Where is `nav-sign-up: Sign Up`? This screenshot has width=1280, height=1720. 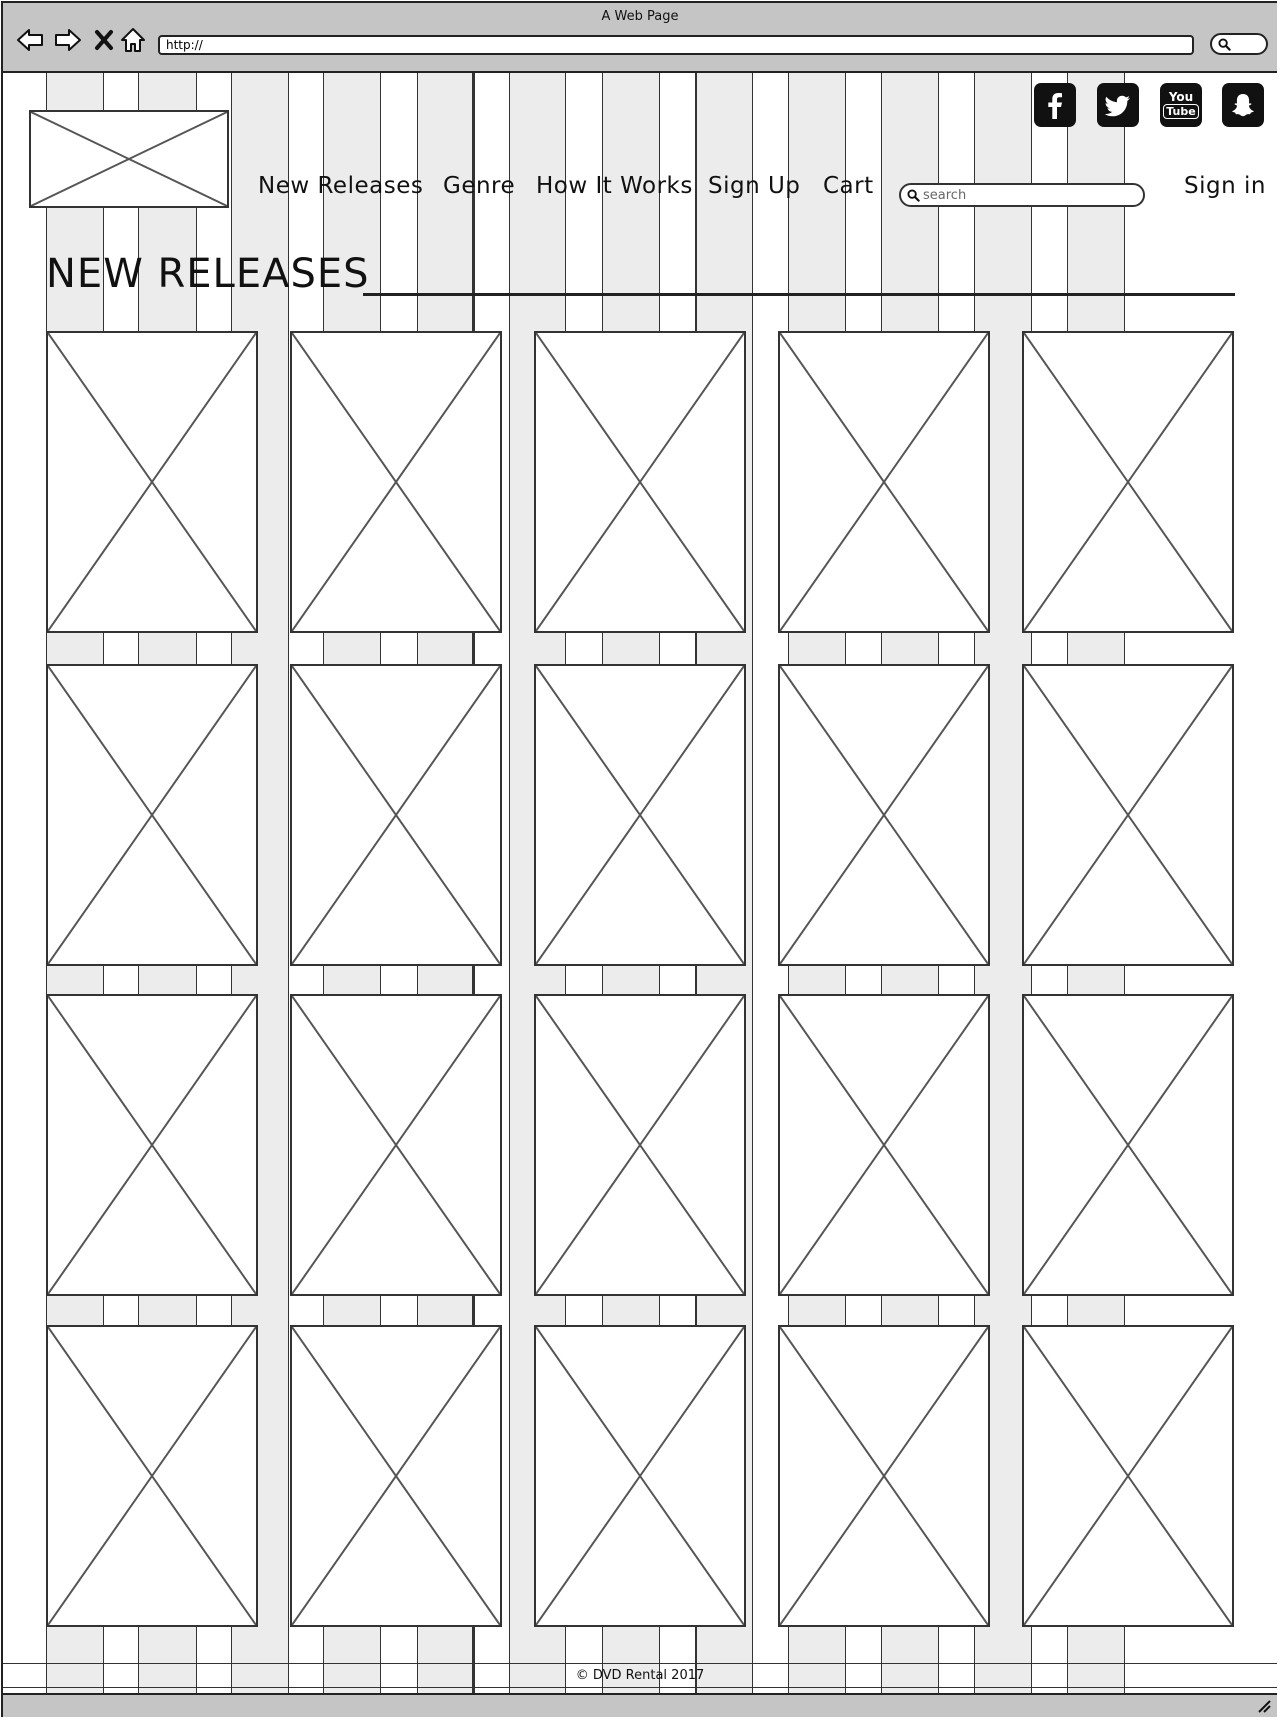 nav-sign-up: Sign Up is located at coordinates (754, 186).